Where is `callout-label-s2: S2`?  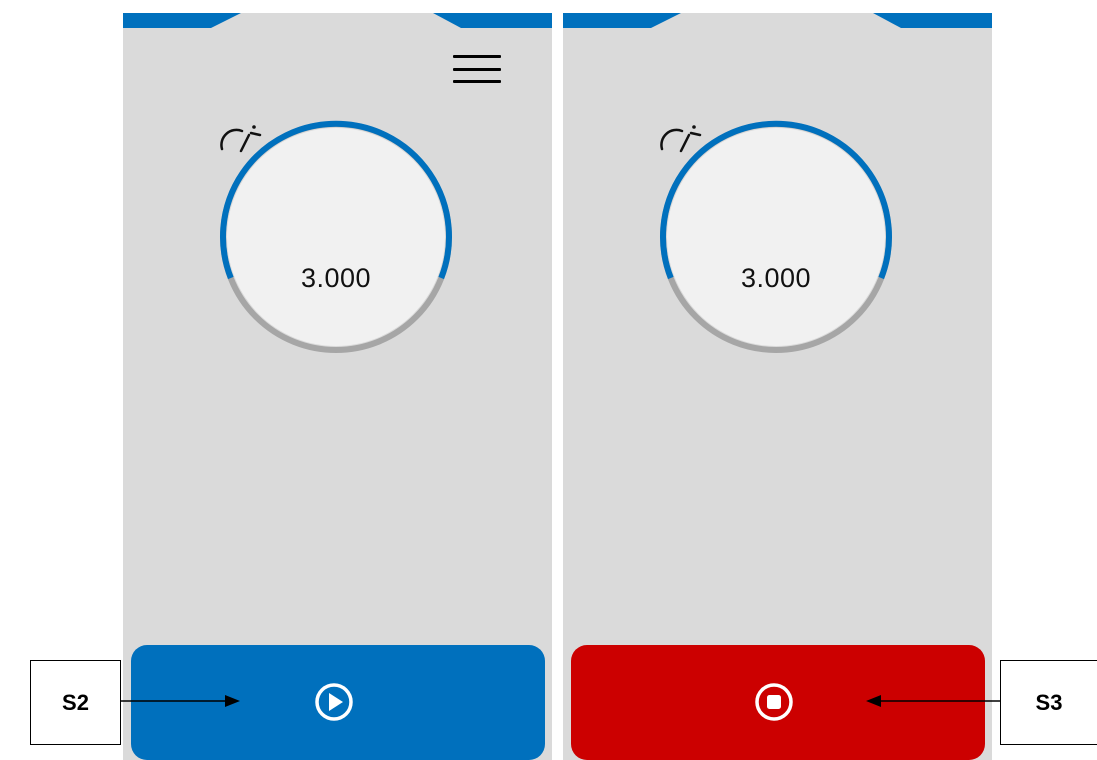 callout-label-s2: S2 is located at coordinates (75, 702).